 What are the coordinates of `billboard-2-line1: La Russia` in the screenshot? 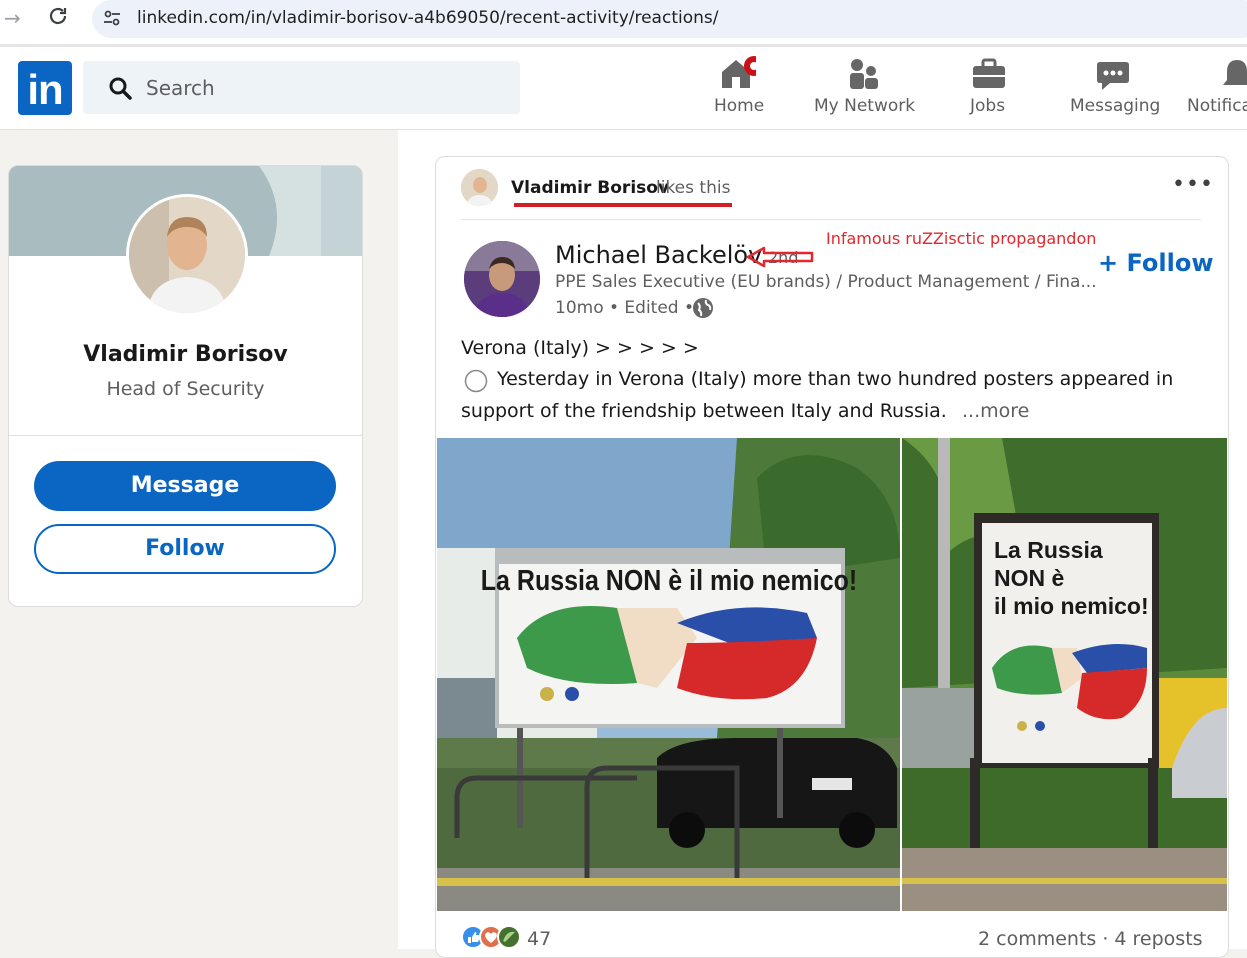 It's located at (1048, 550).